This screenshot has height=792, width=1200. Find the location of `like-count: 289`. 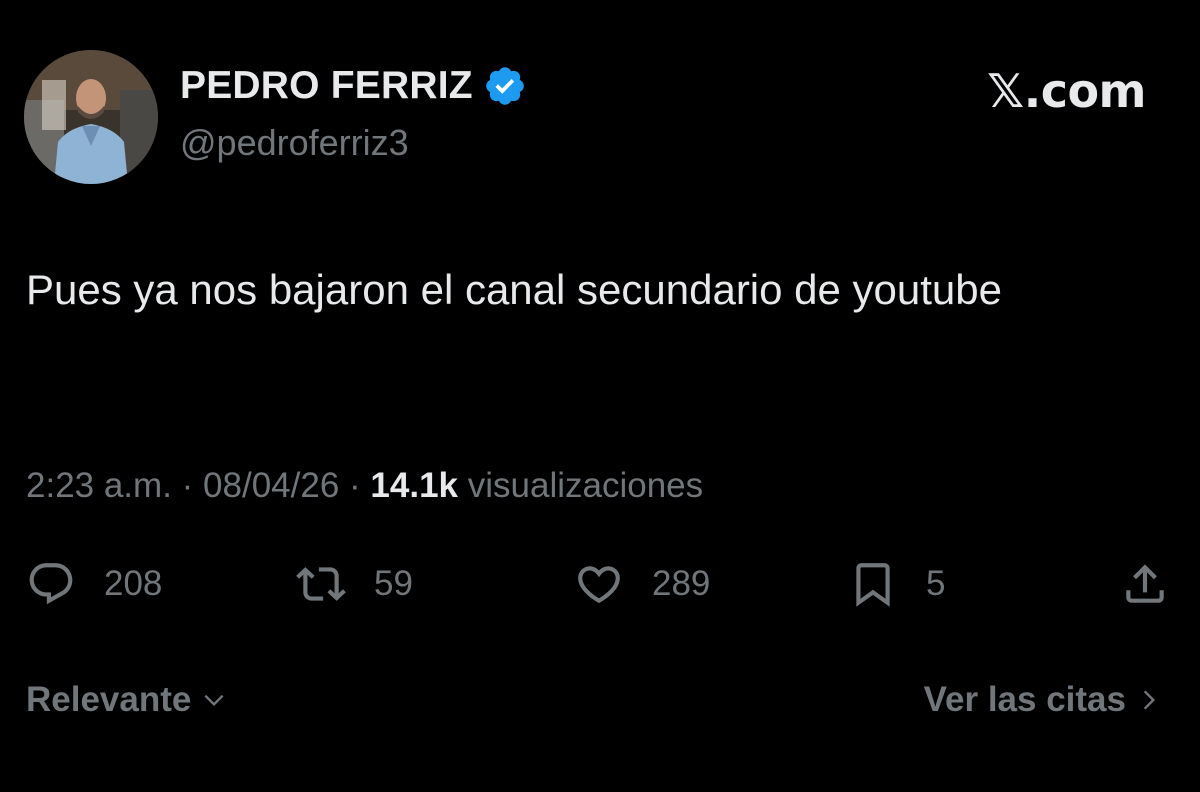

like-count: 289 is located at coordinates (681, 583).